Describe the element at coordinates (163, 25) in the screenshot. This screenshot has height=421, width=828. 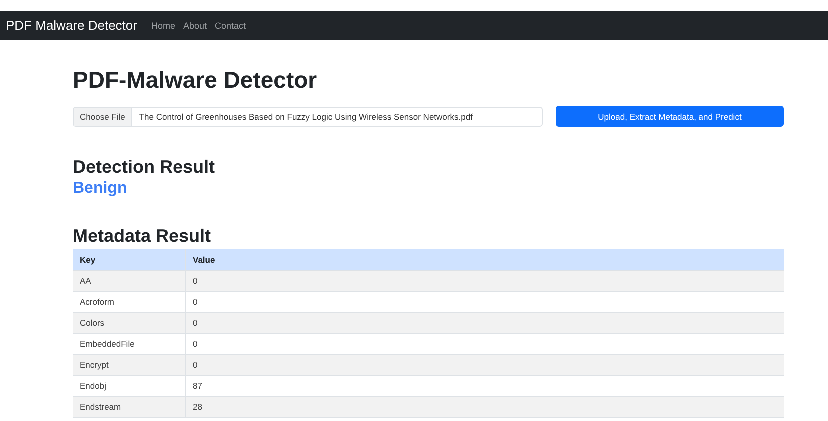
I see `nav-link: Home` at that location.